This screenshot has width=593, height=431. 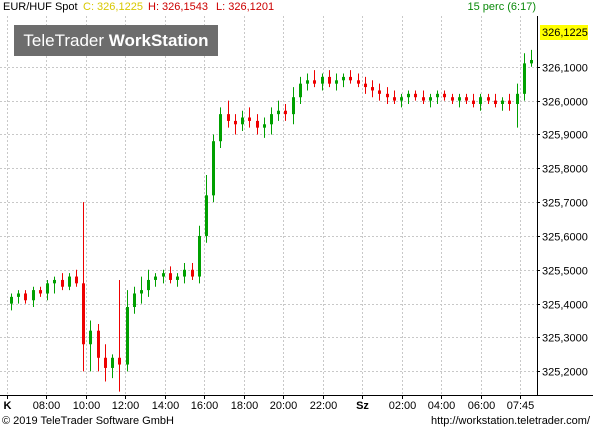 What do you see at coordinates (47, 406) in the screenshot?
I see `x-tick-label: 08:00` at bounding box center [47, 406].